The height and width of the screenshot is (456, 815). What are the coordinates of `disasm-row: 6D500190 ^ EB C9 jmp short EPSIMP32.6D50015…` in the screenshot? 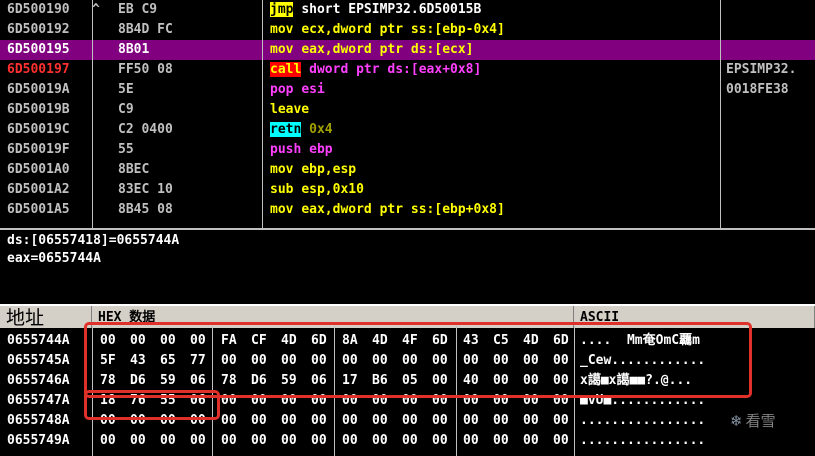 It's located at (407, 10).